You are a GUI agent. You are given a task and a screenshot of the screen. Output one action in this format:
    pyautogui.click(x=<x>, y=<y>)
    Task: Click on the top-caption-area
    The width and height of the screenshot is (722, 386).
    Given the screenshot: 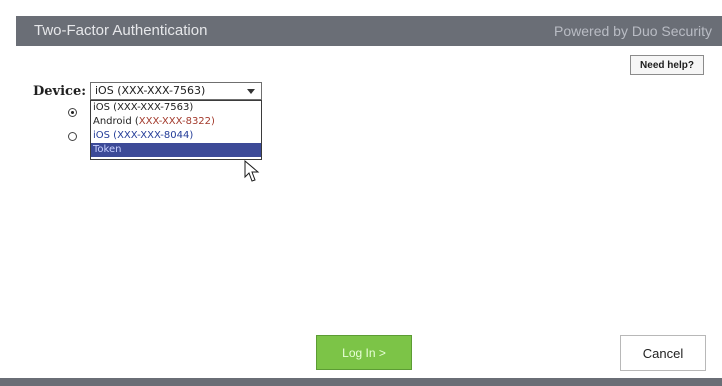 What is the action you would take?
    pyautogui.click(x=361, y=8)
    